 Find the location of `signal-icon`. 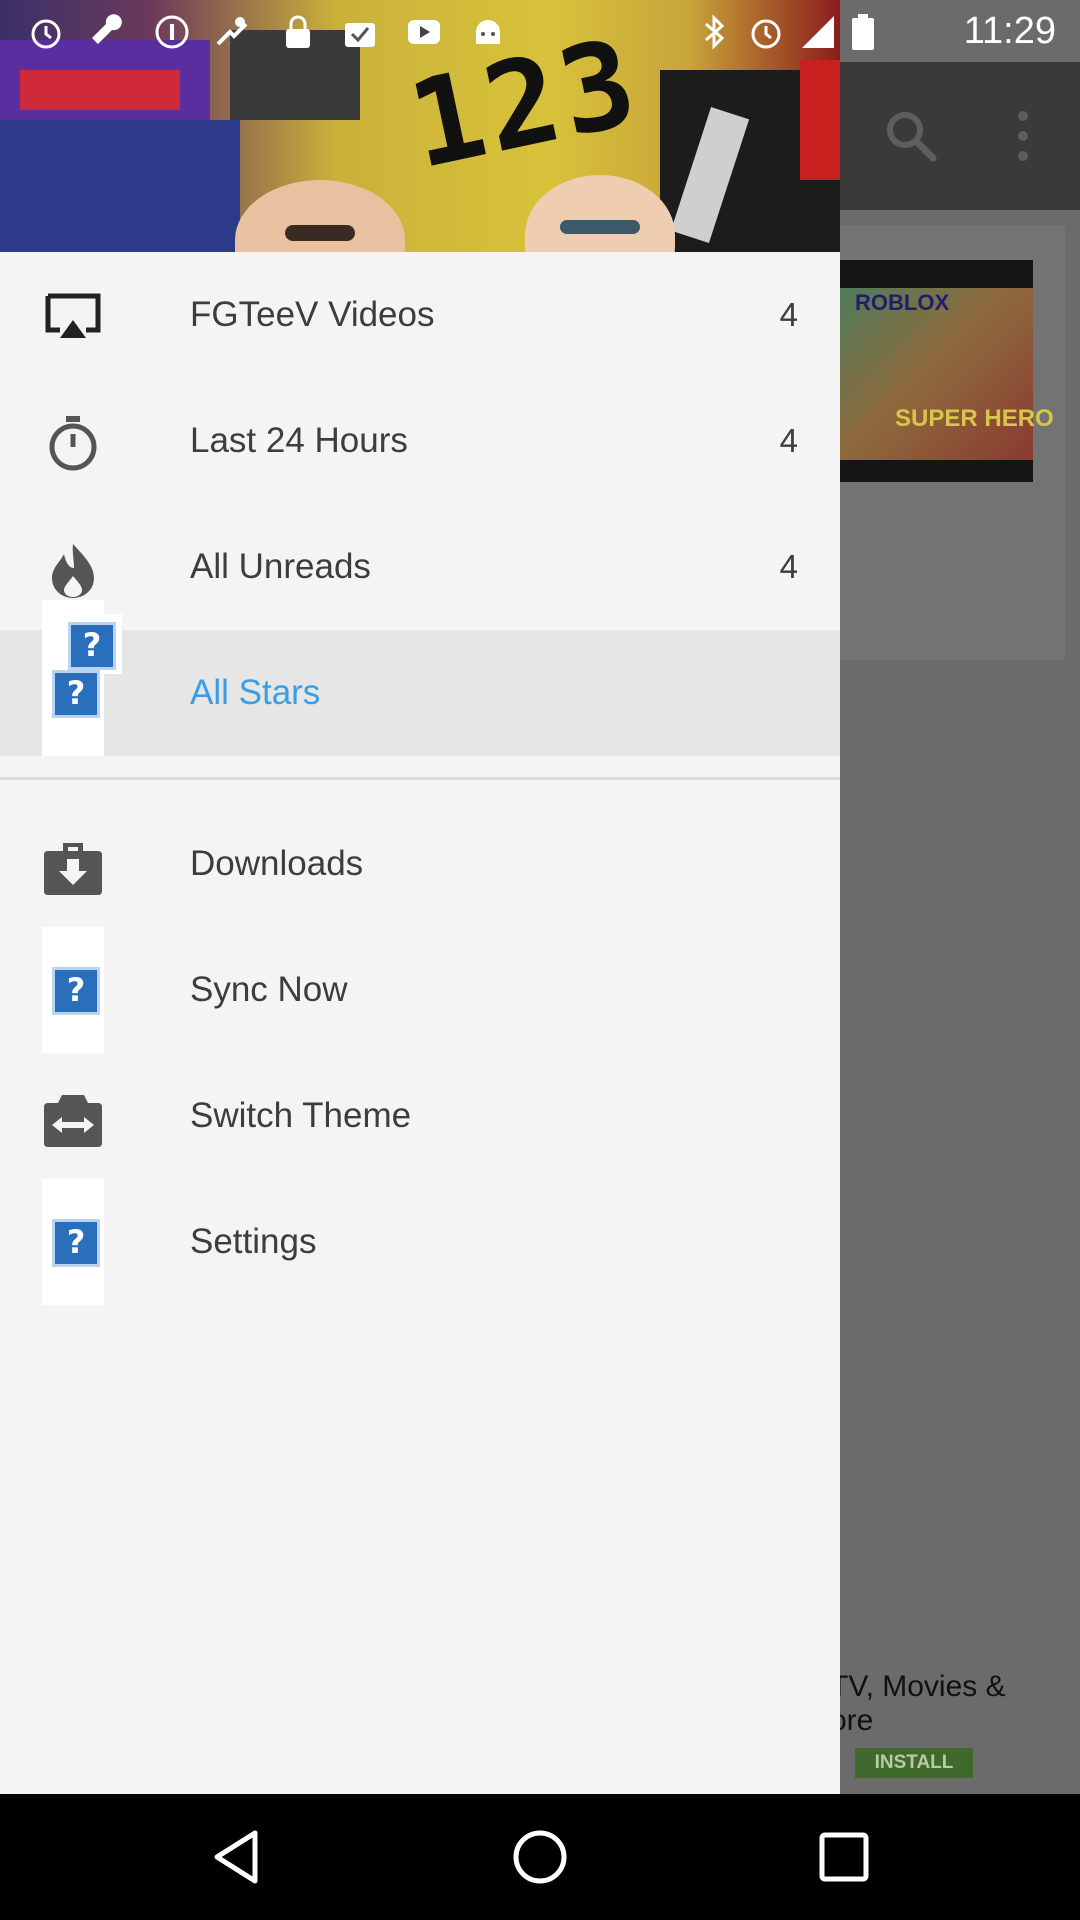

signal-icon is located at coordinates (818, 32).